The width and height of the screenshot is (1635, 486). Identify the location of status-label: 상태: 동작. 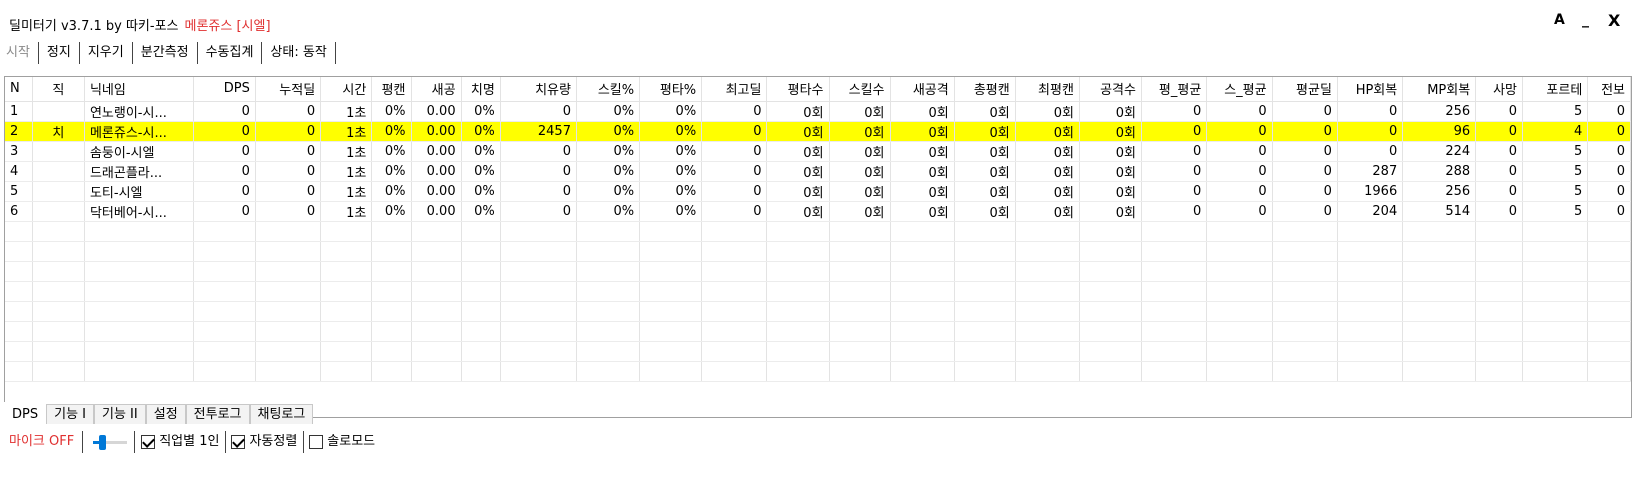
(299, 53).